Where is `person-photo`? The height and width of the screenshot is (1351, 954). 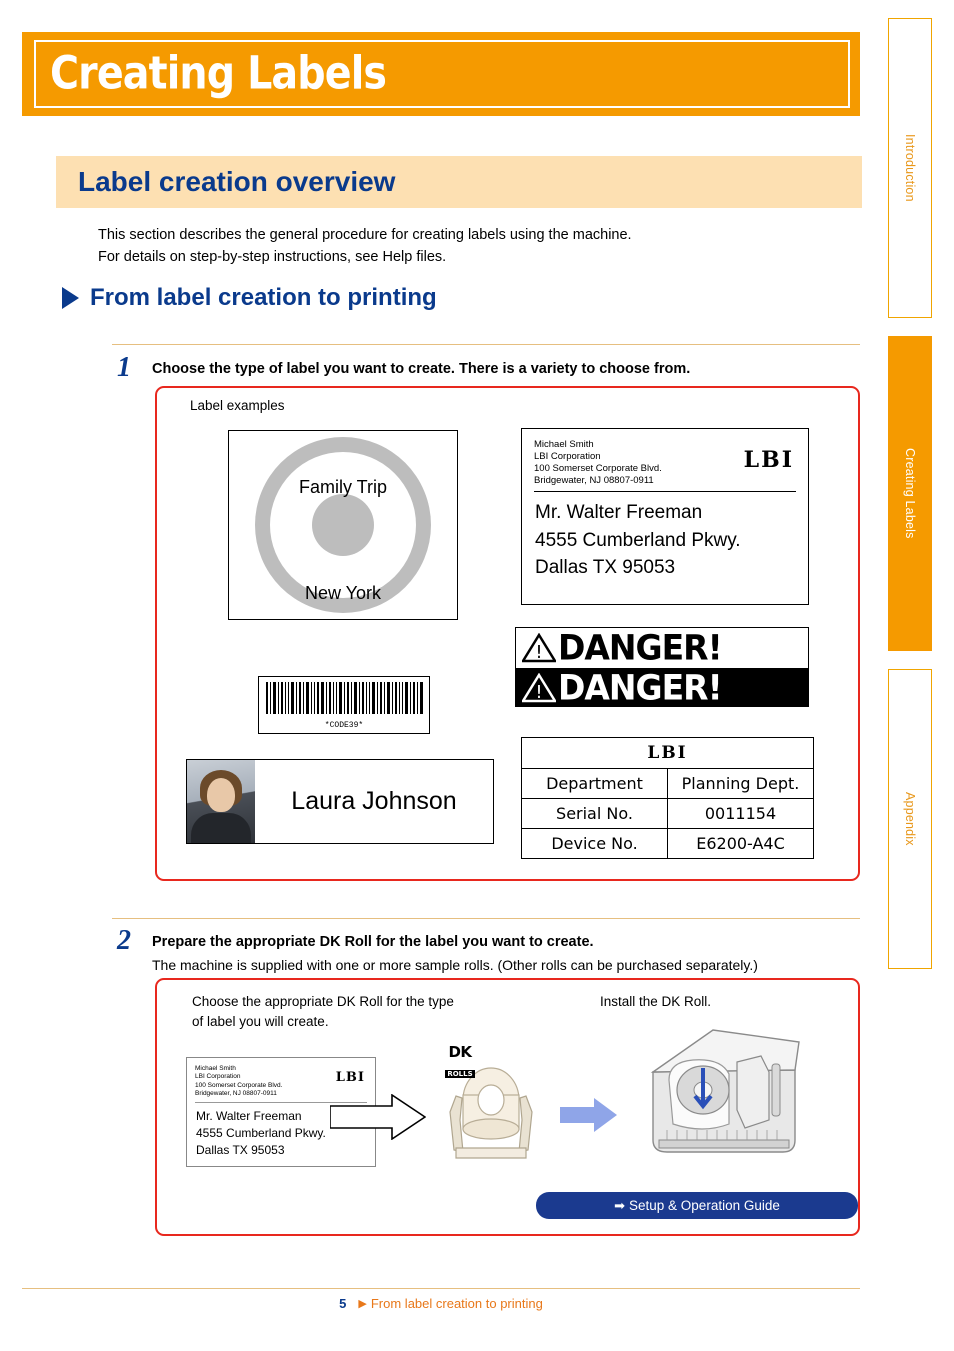 person-photo is located at coordinates (221, 801).